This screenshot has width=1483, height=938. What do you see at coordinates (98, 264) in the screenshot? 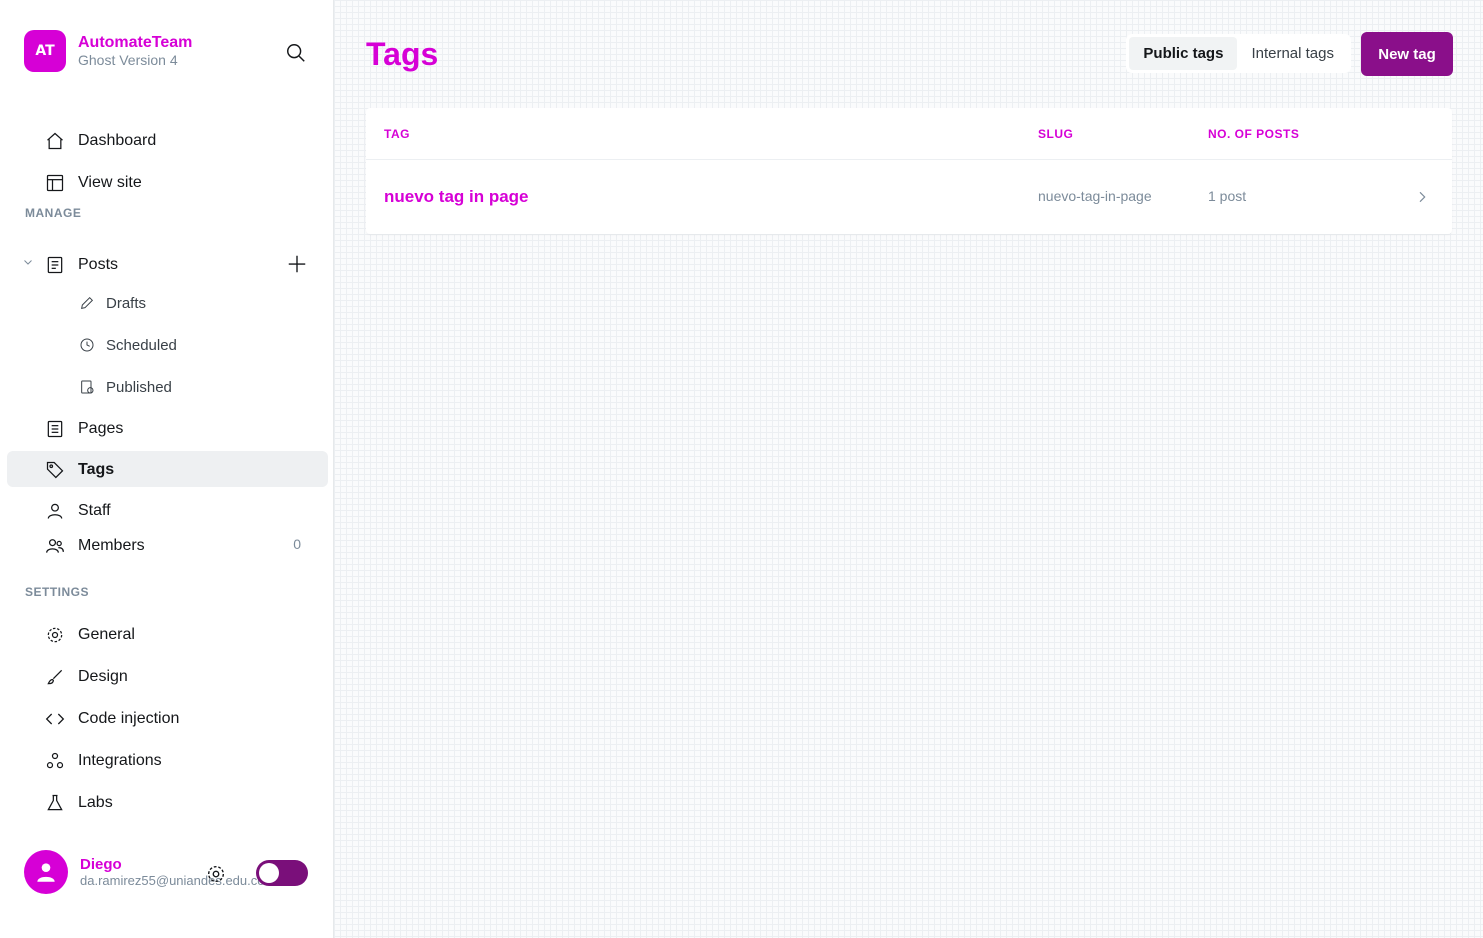
I see `sidebar-item-label: Posts` at bounding box center [98, 264].